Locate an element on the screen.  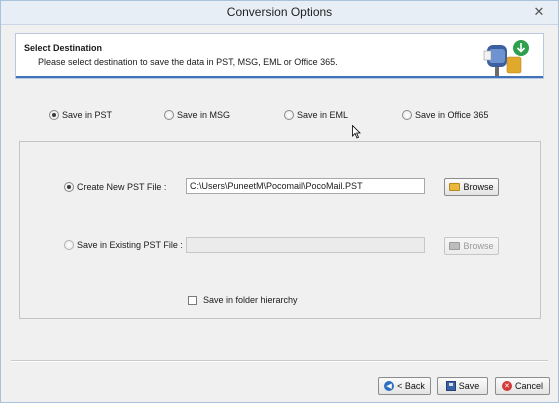
title-bar: Conversion Options ✕ is located at coordinates (279, 13).